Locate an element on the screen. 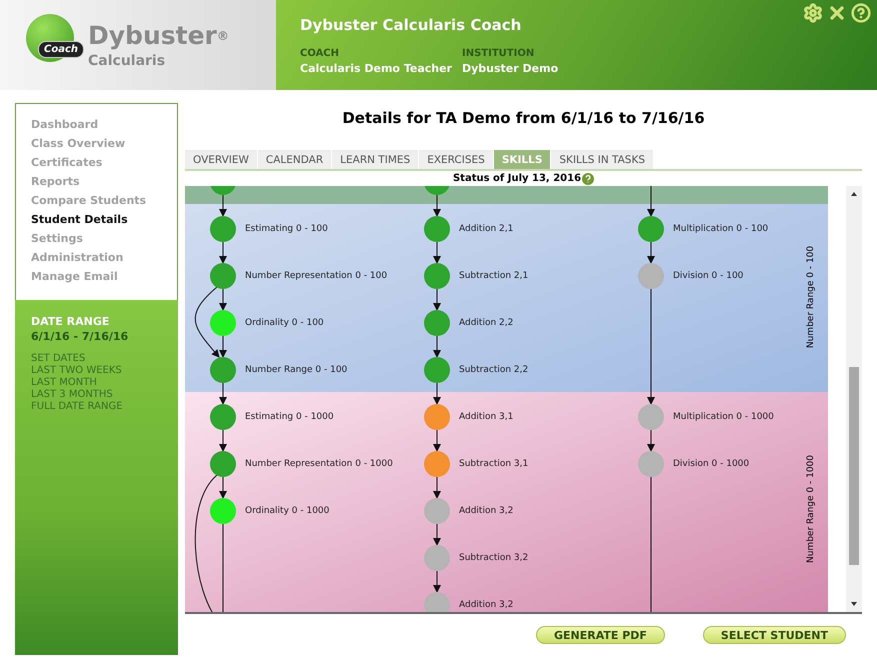 This screenshot has height=658, width=877. field-value: Dybuster Demo is located at coordinates (511, 68).